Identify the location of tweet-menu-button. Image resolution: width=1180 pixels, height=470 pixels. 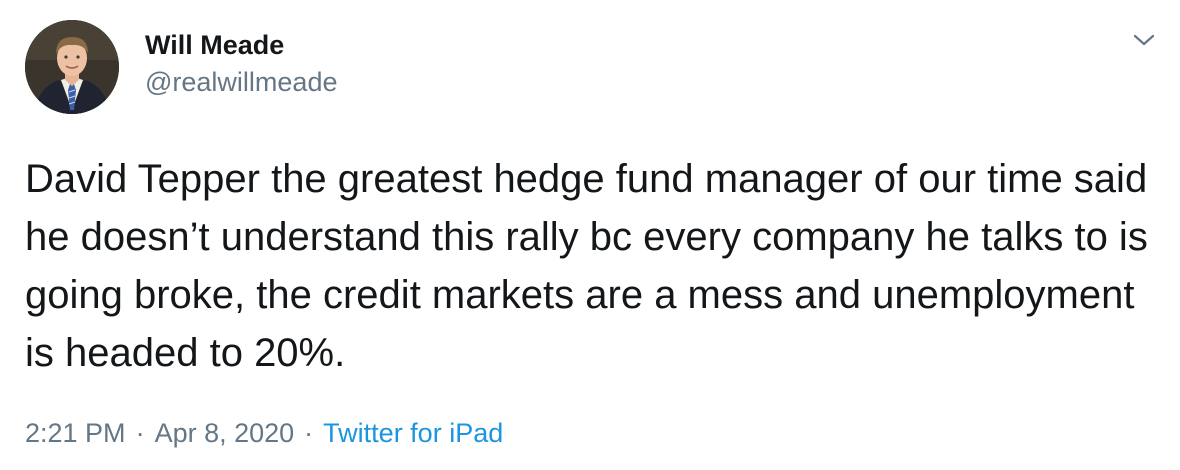
(1144, 40).